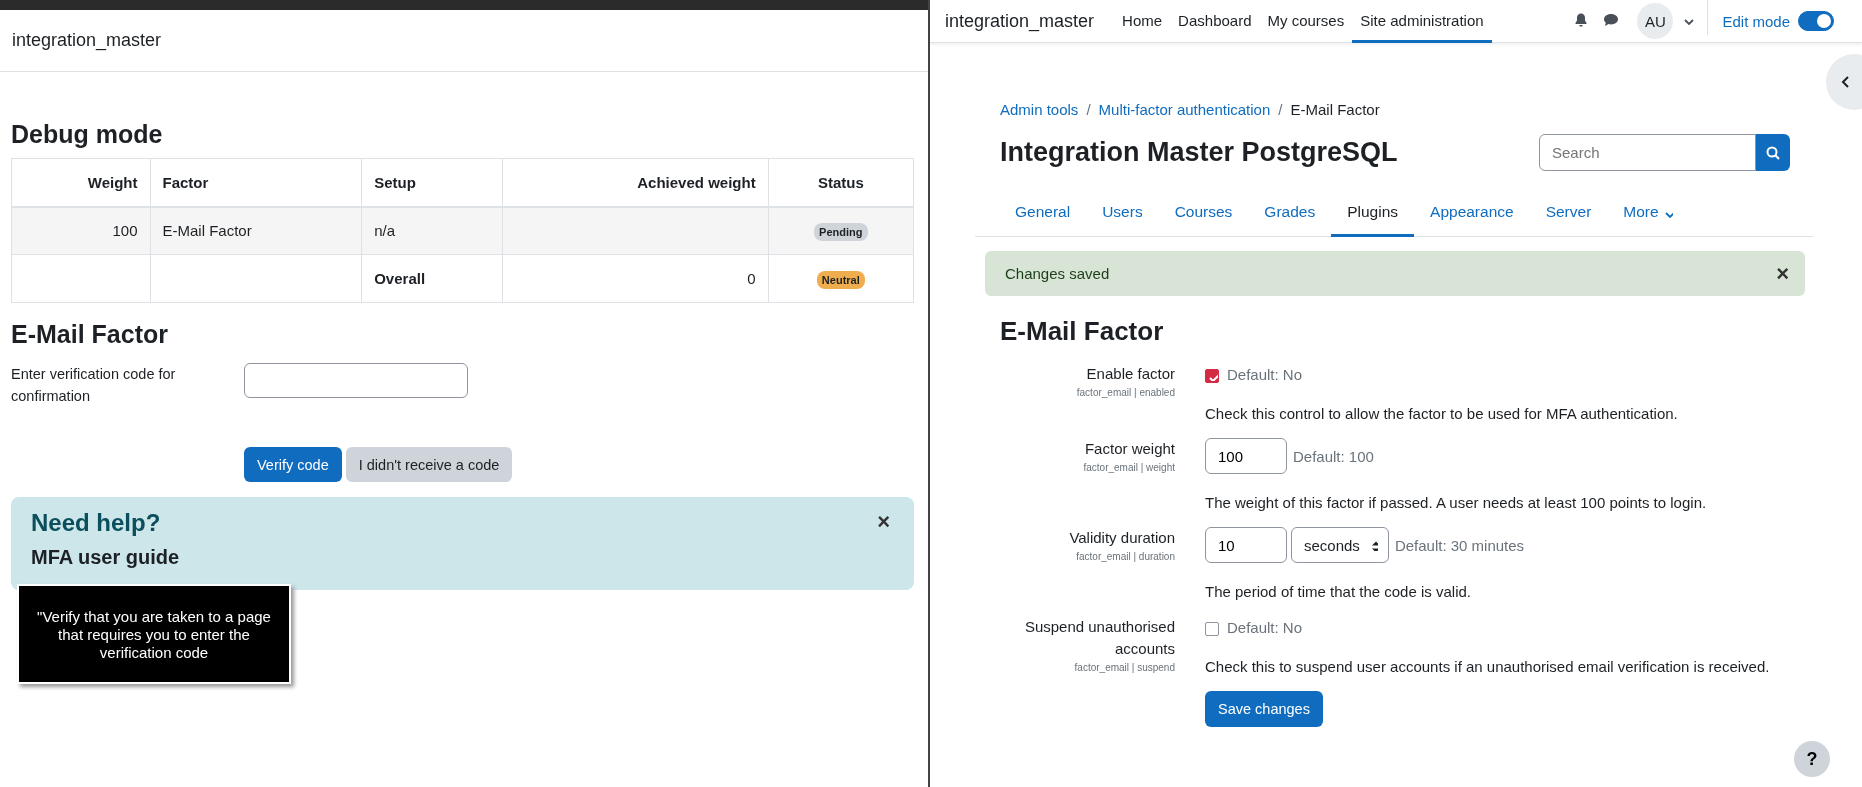 Image resolution: width=1862 pixels, height=787 pixels. I want to click on resend-button: I didn't receive a code, so click(429, 464).